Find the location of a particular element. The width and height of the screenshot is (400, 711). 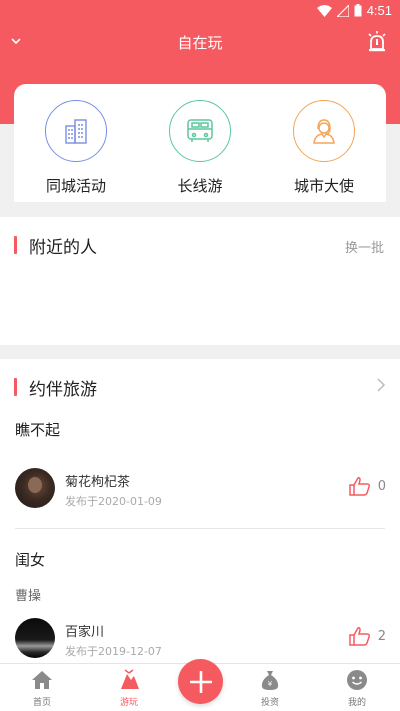

category-long-trip: 长线游 is located at coordinates (200, 148).